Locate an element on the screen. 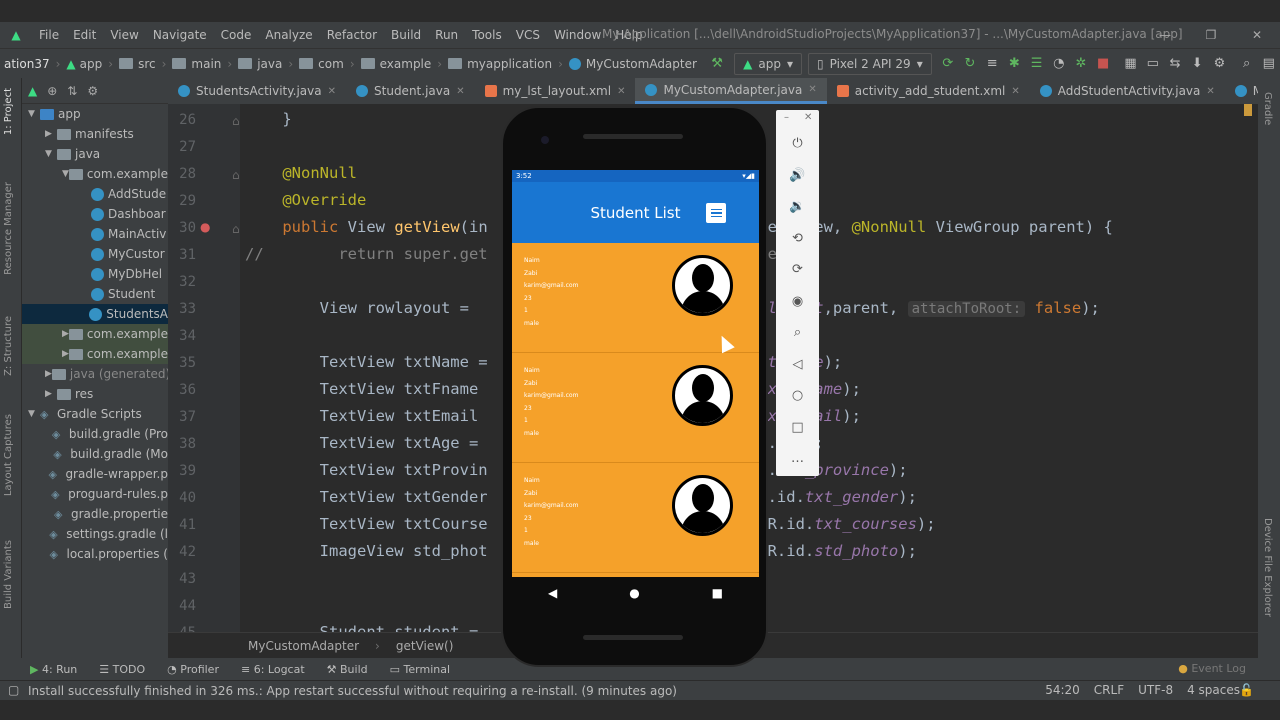 This screenshot has width=1280, height=720. lock-icon: 🔓 is located at coordinates (1246, 690).